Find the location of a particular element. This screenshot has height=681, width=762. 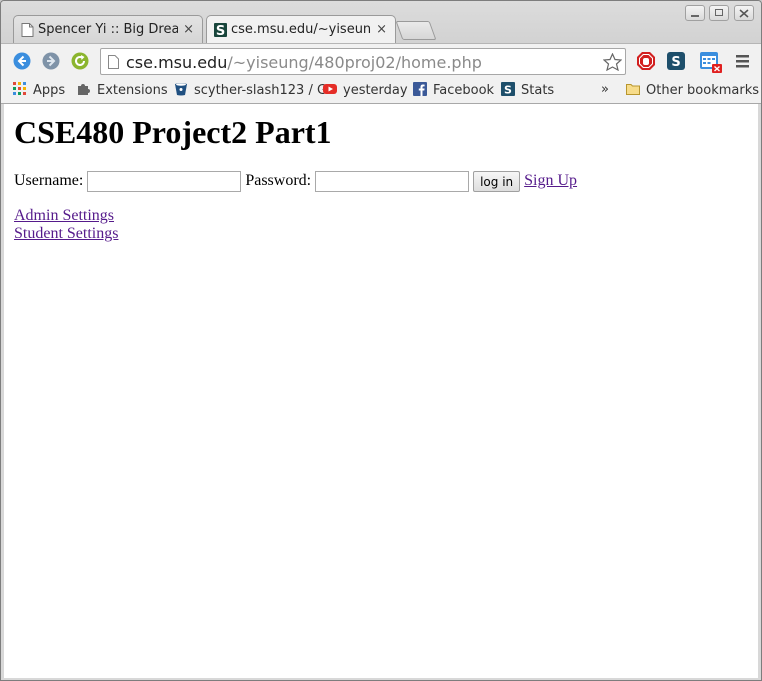

bookmark-extensions: Extensions is located at coordinates (122, 90).